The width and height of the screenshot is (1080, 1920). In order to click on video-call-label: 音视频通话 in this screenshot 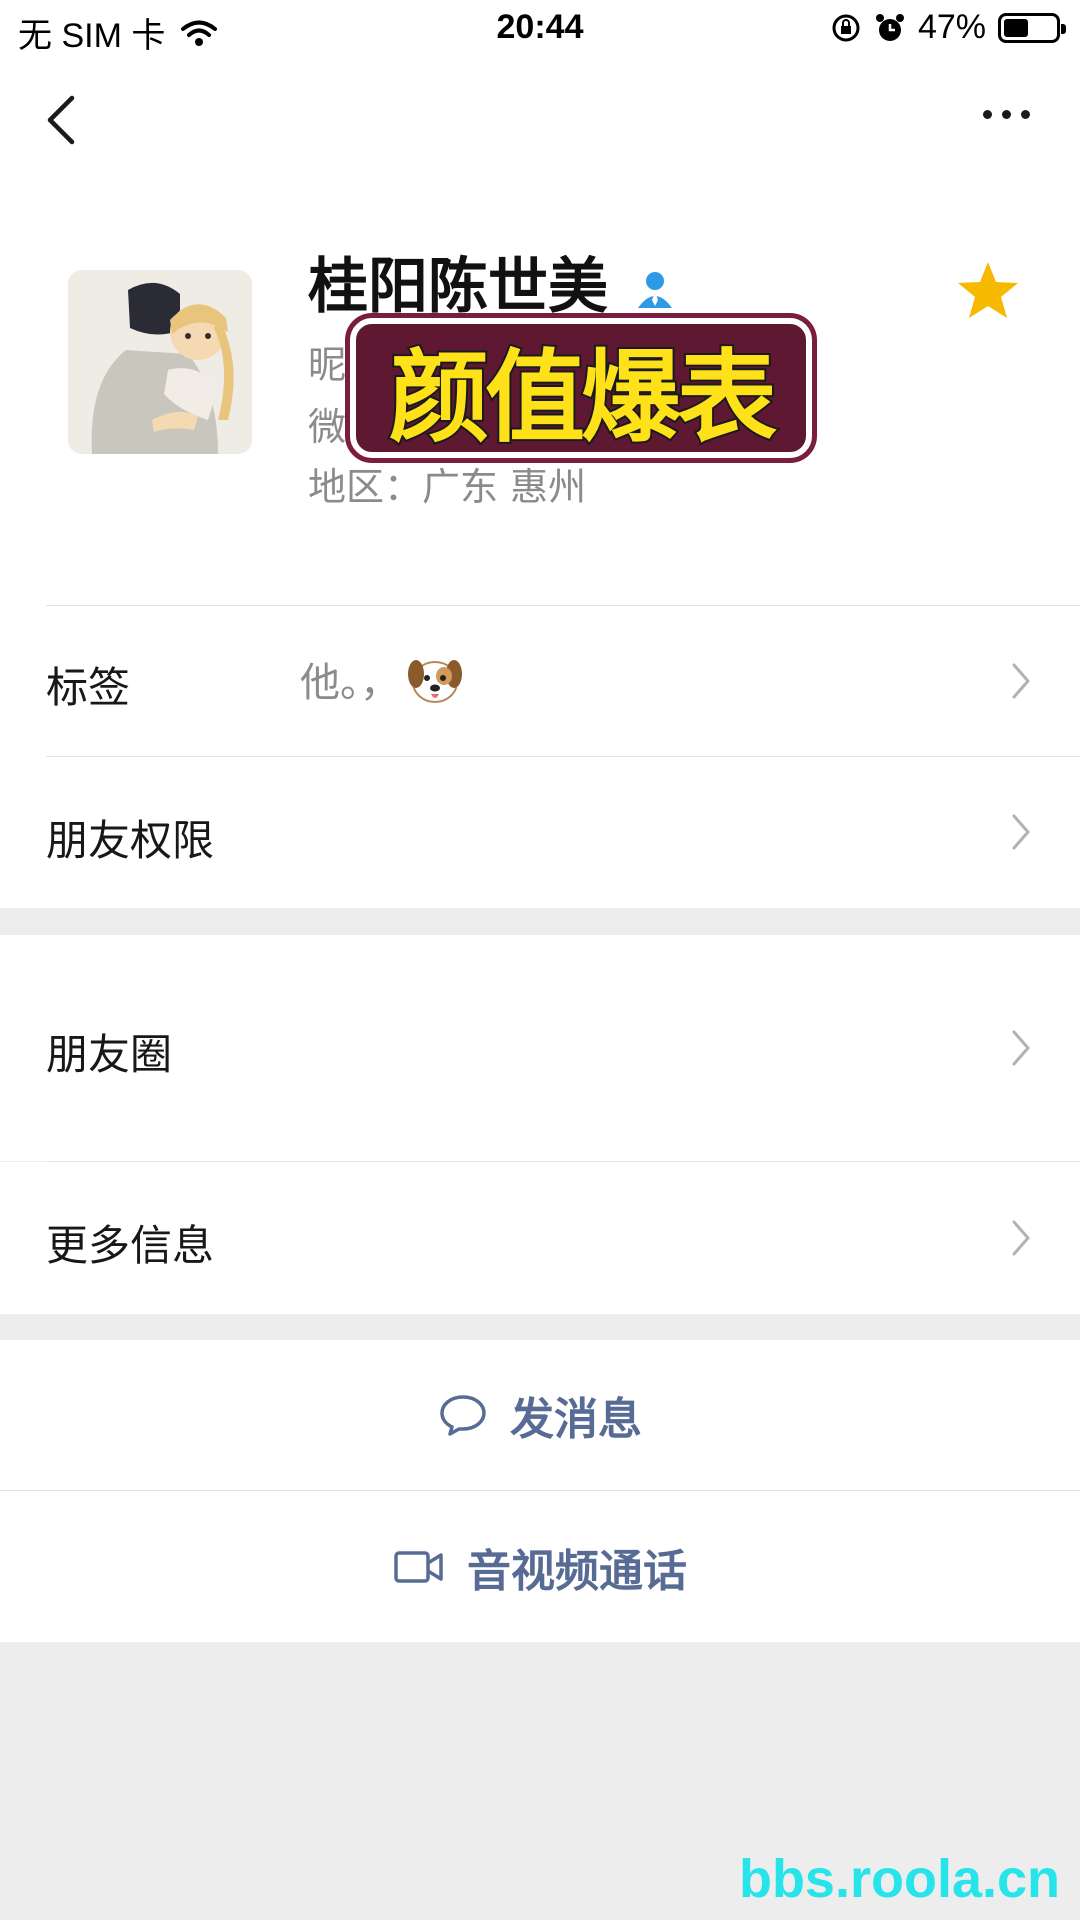, I will do `click(577, 1571)`.